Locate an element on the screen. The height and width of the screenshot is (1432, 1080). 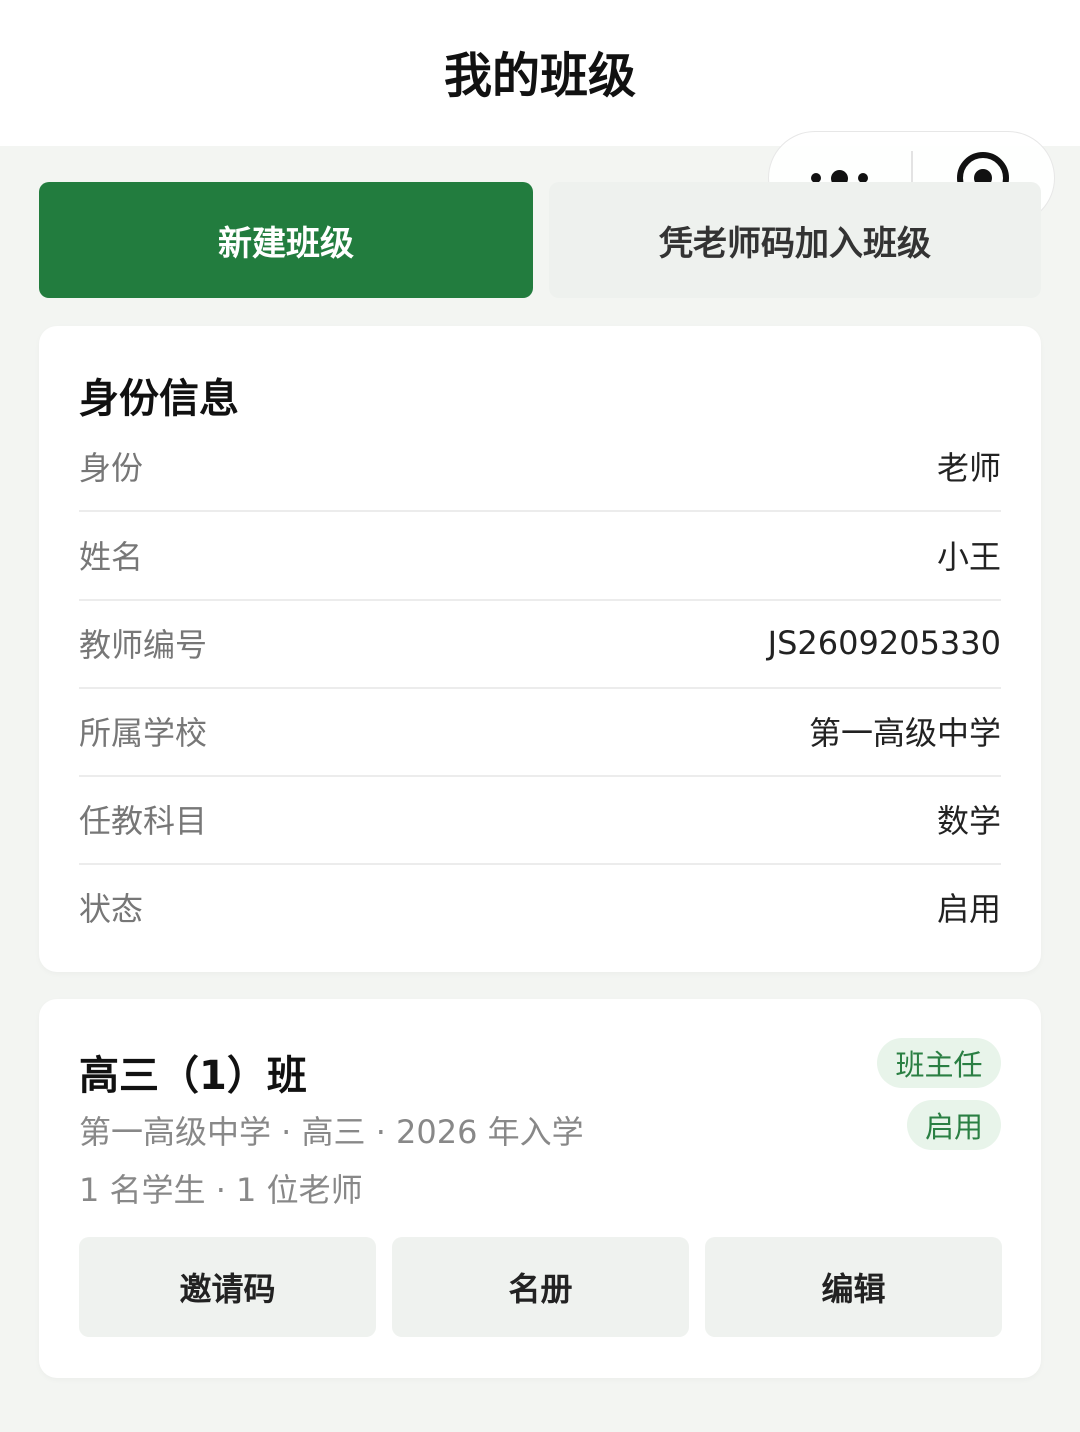
info-value: 老师 is located at coordinates (968, 468).